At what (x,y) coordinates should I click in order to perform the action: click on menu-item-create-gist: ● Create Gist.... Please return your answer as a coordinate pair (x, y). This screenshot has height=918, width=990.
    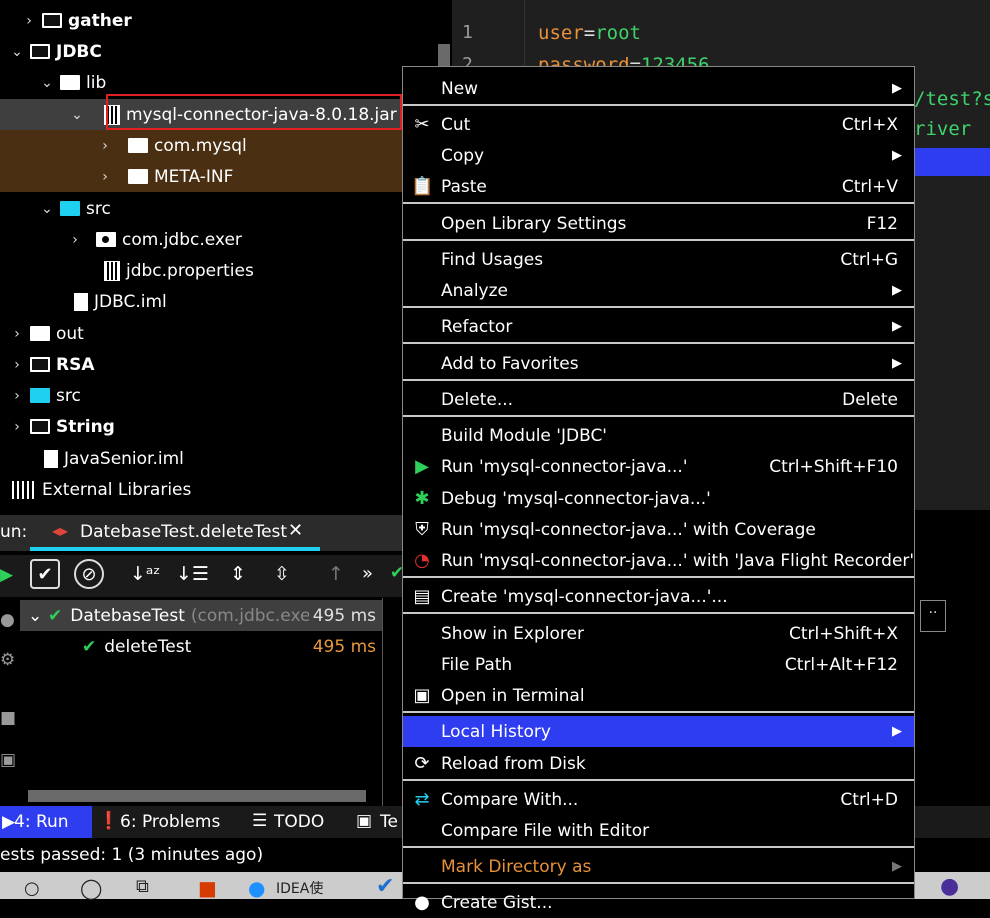
    Looking at the image, I should click on (658, 902).